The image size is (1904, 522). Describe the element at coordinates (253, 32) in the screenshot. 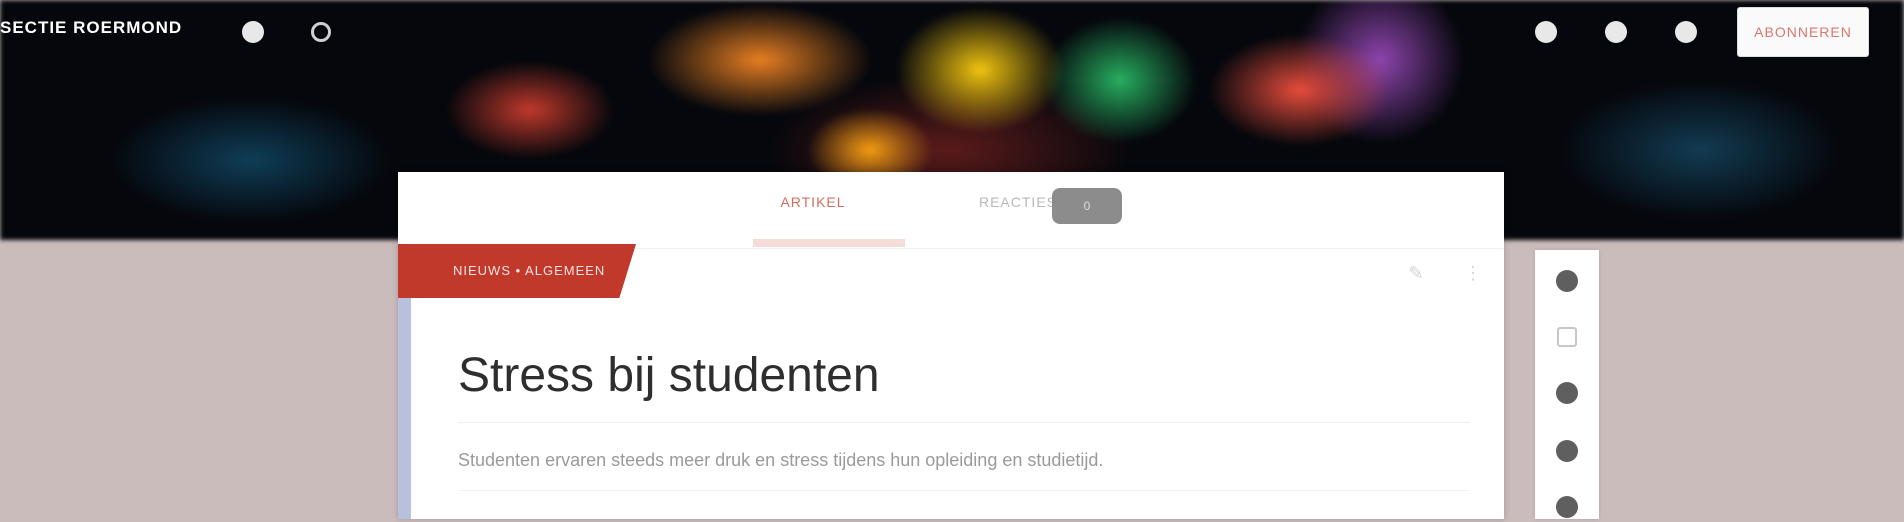

I see `comment-icon` at that location.